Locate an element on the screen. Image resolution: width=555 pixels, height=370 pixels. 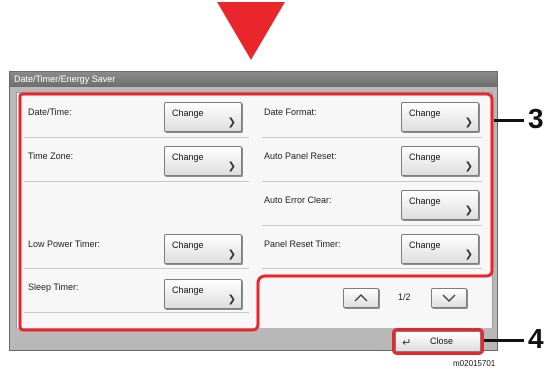
callout-number-3: 3 is located at coordinates (536, 118).